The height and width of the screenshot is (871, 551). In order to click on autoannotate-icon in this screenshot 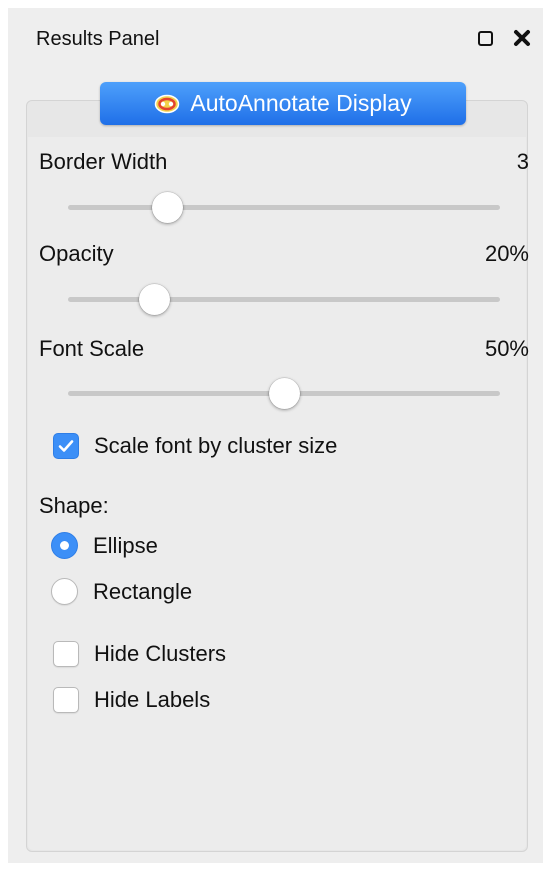, I will do `click(167, 103)`.